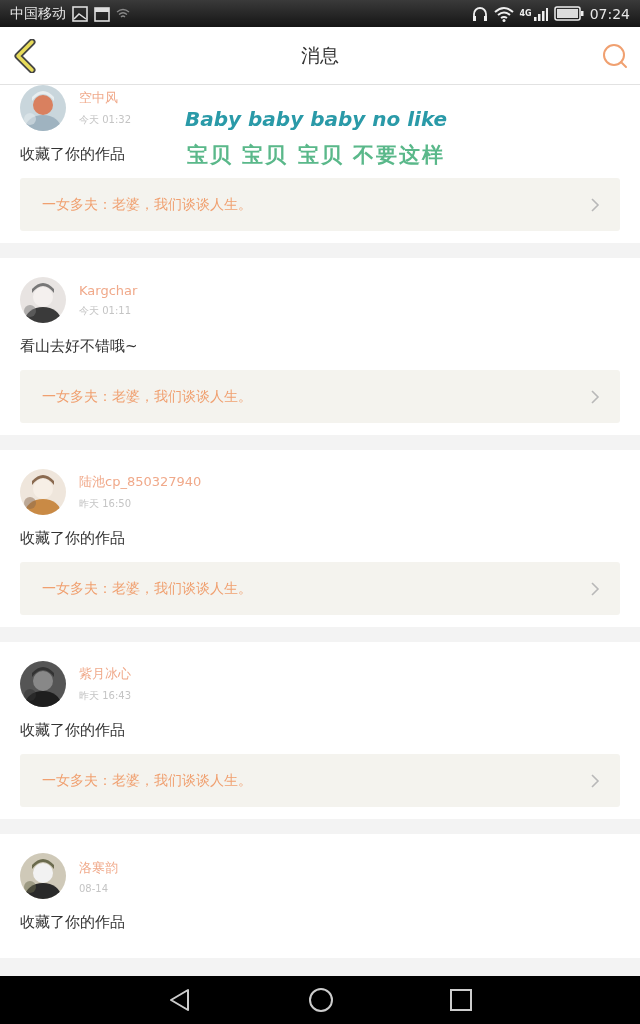 The image size is (640, 1024). I want to click on network-type: 4G, so click(525, 13).